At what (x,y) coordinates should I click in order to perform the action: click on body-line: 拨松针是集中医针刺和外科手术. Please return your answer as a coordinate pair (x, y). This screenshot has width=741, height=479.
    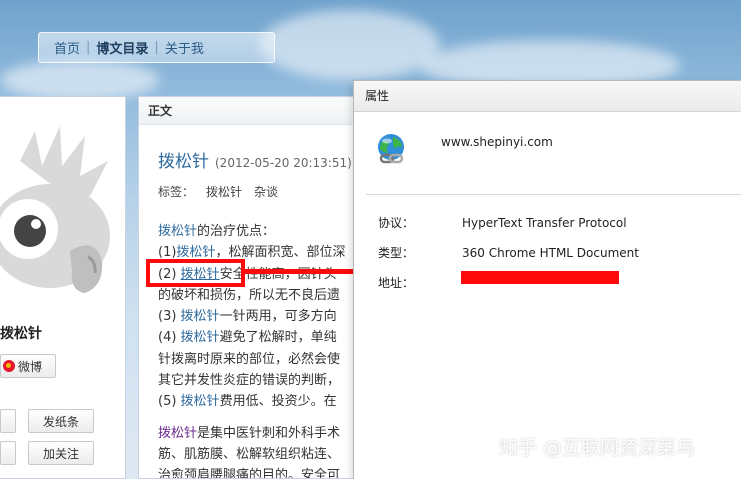
    Looking at the image, I should click on (262, 433).